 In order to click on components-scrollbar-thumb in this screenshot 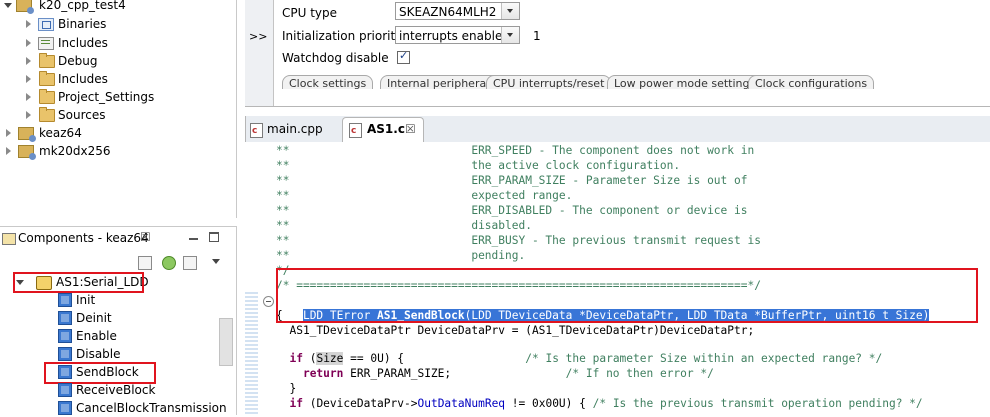, I will do `click(226, 342)`.